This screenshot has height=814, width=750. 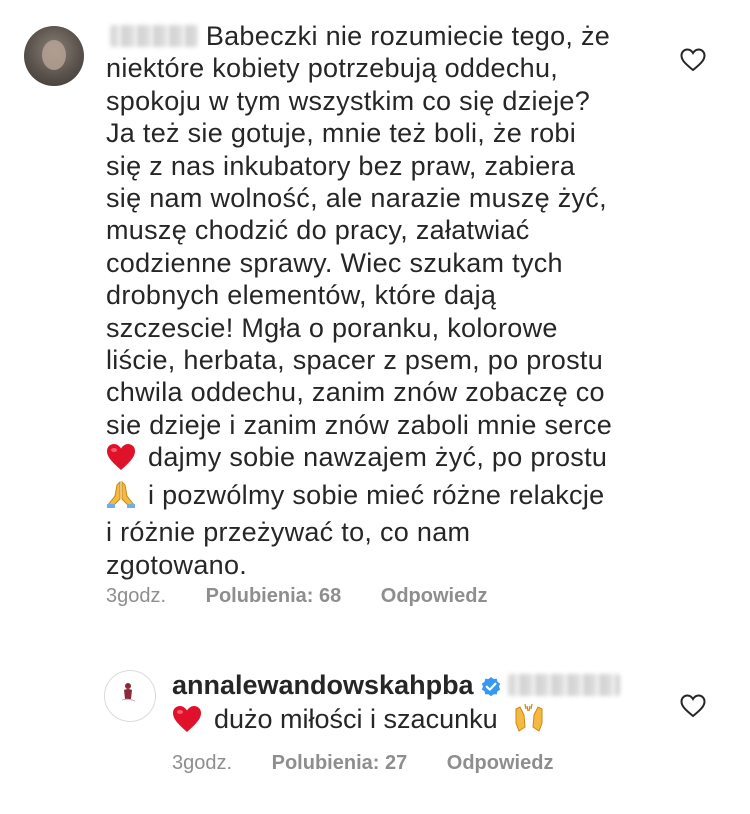 I want to click on comment-line: Babeczki nie rozumiecie tego, że, so click(x=396, y=36).